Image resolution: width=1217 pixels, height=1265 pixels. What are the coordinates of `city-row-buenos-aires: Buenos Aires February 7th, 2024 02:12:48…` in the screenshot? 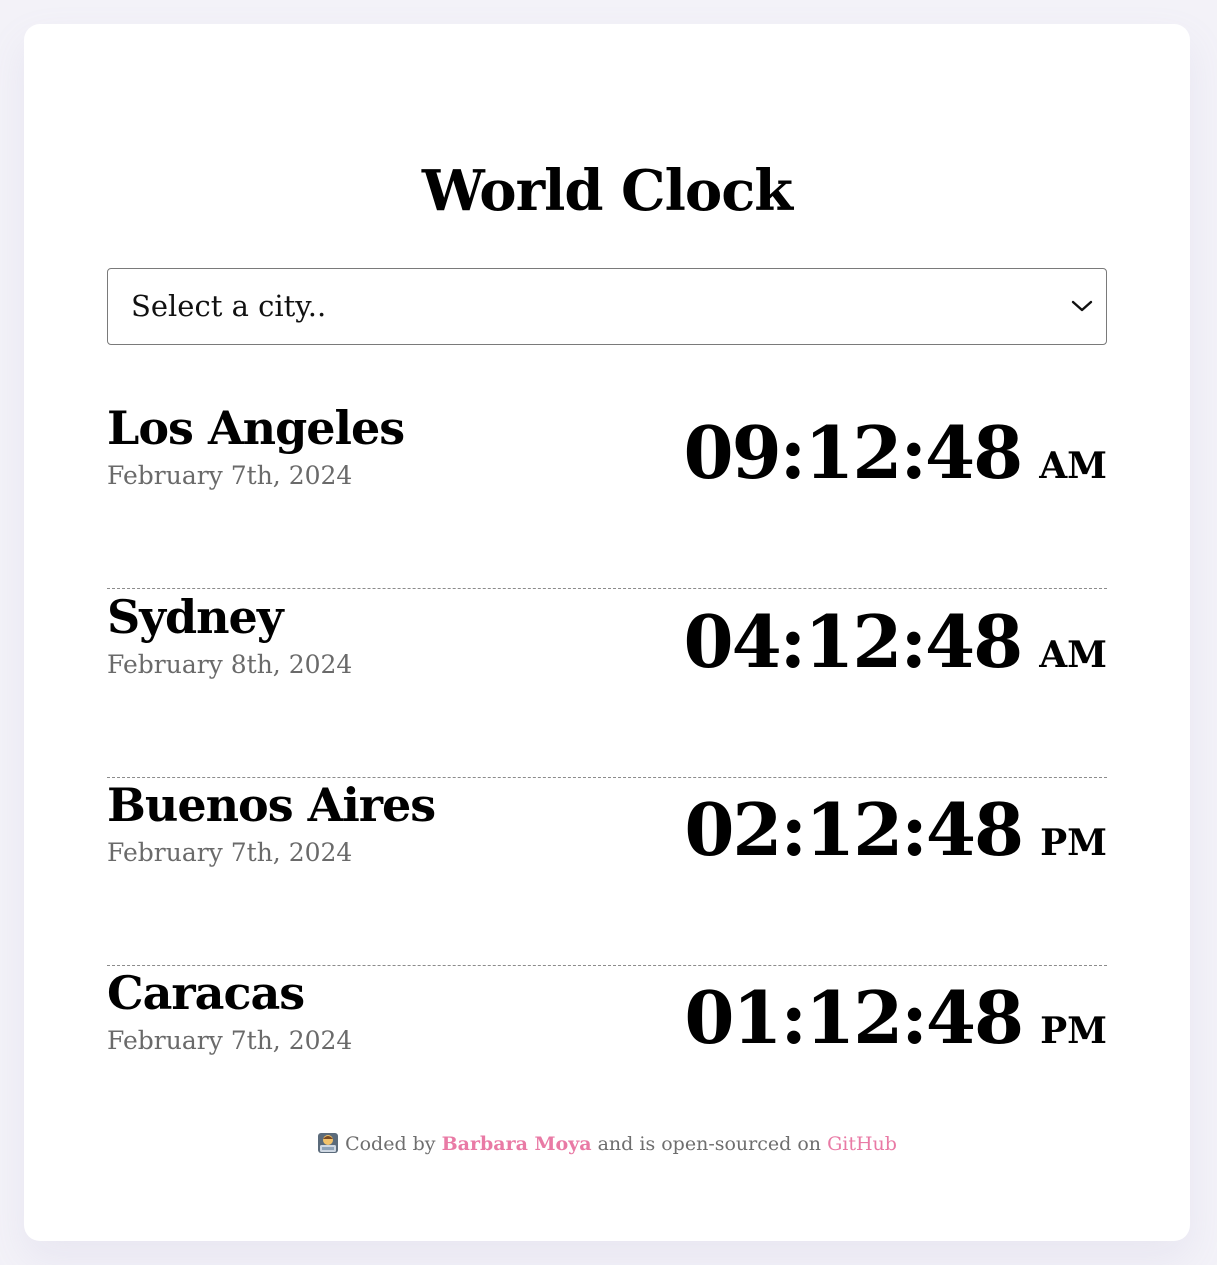 It's located at (607, 871).